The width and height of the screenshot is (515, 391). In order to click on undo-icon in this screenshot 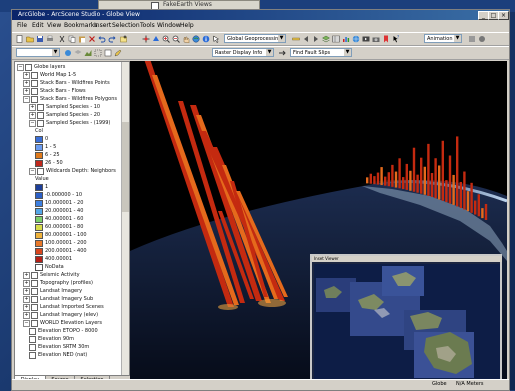, I will do `click(102, 39)`.